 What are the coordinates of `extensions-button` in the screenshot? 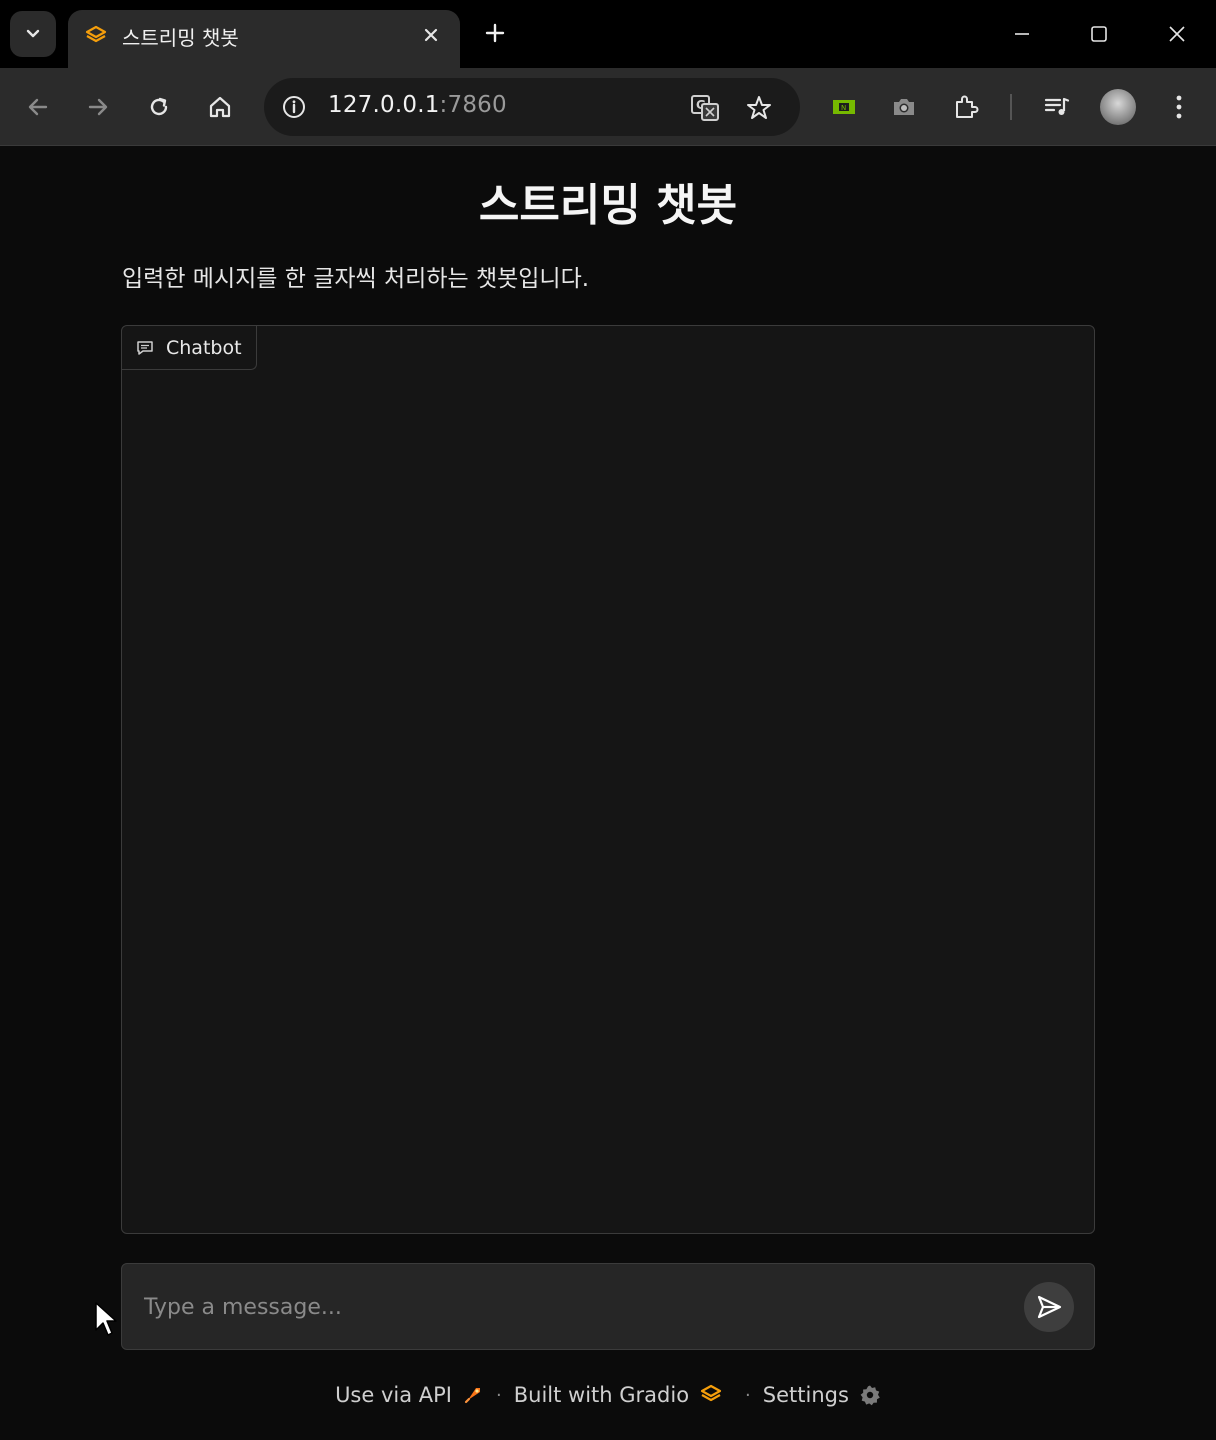 It's located at (966, 107).